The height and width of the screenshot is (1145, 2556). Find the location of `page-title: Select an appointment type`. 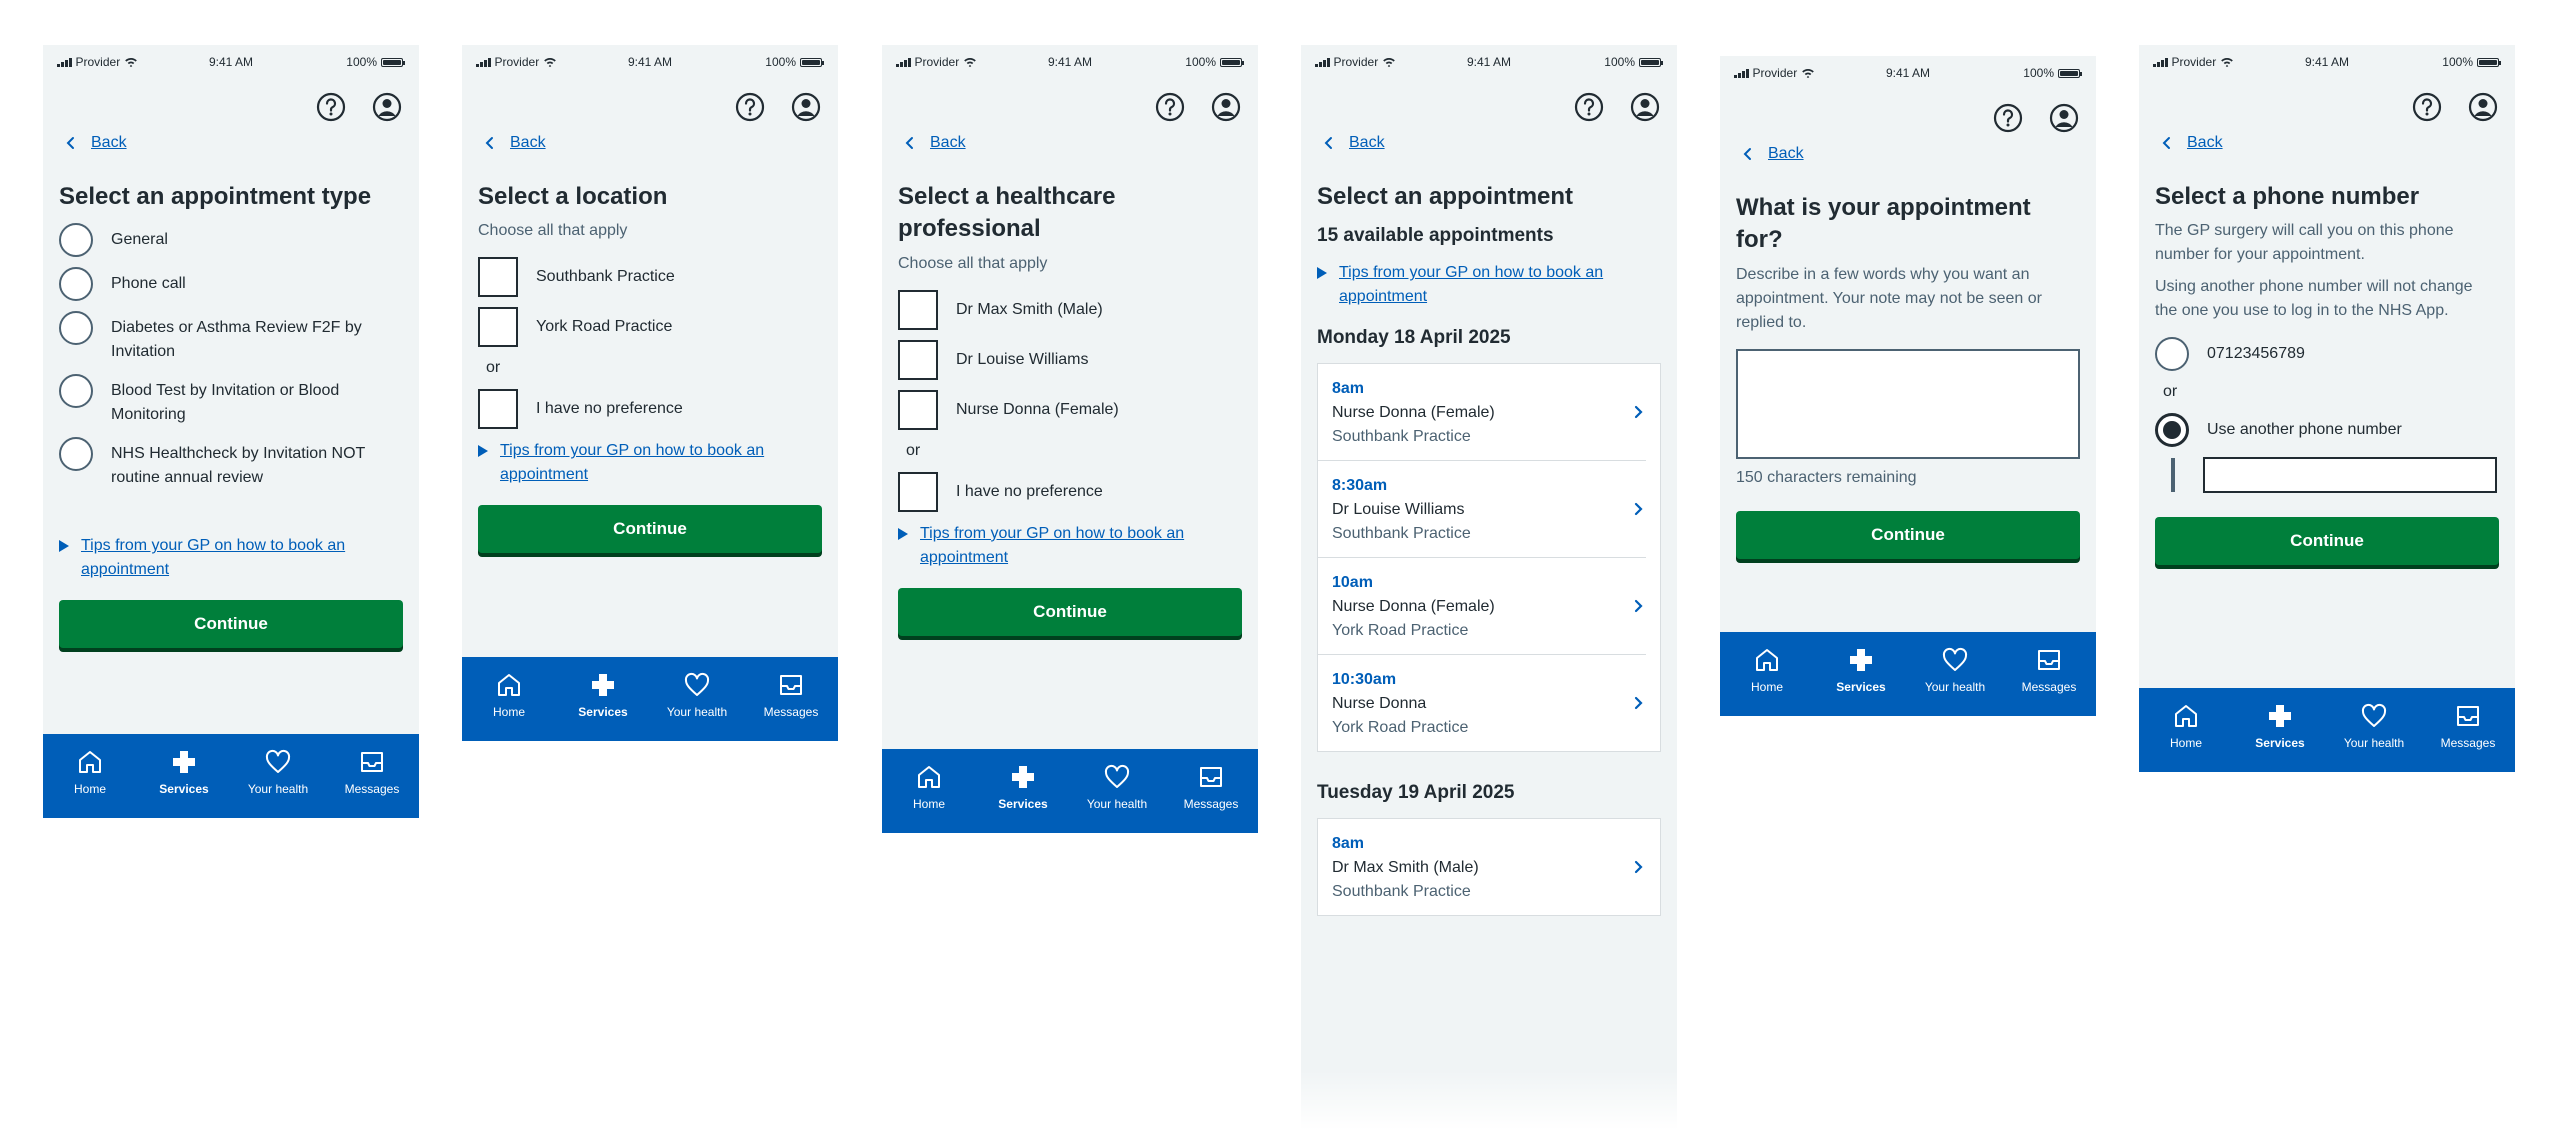

page-title: Select an appointment type is located at coordinates (215, 196).